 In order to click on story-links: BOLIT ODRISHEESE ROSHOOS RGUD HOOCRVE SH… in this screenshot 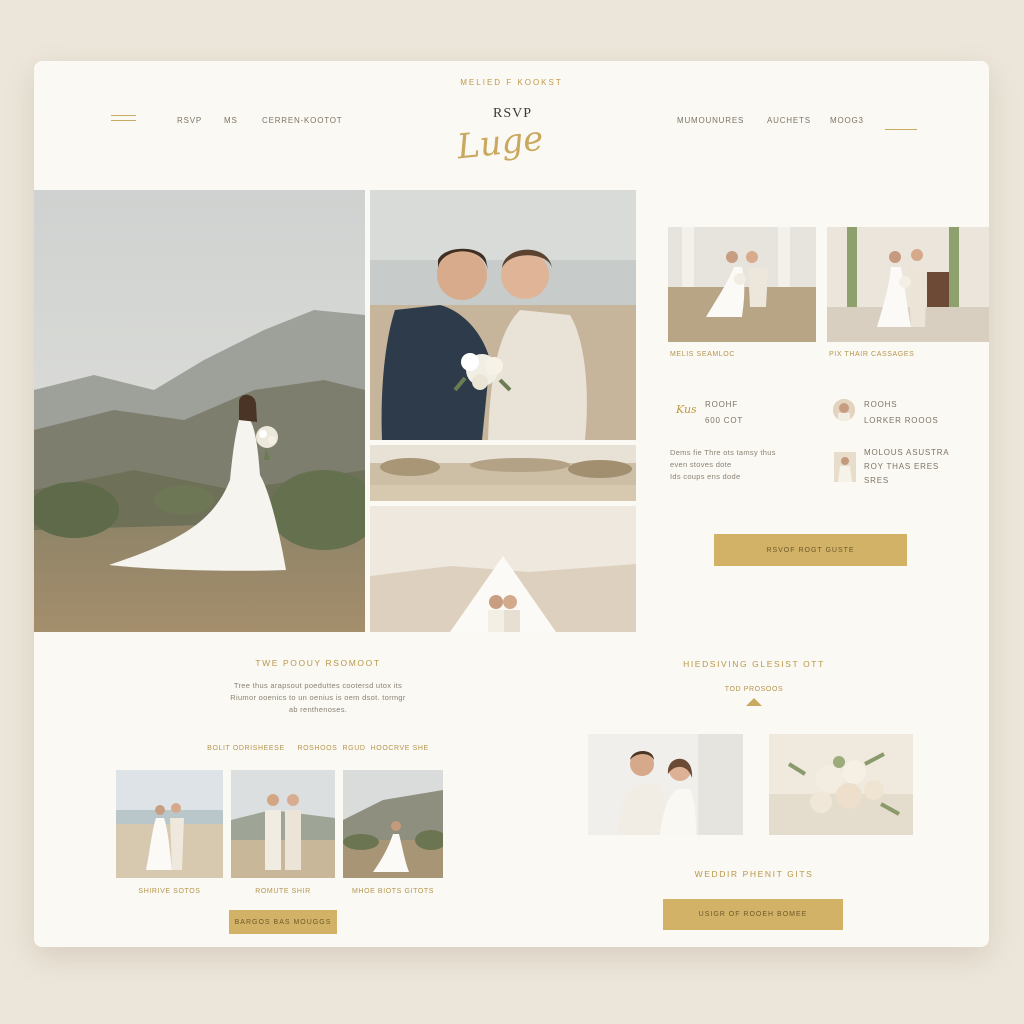, I will do `click(318, 748)`.